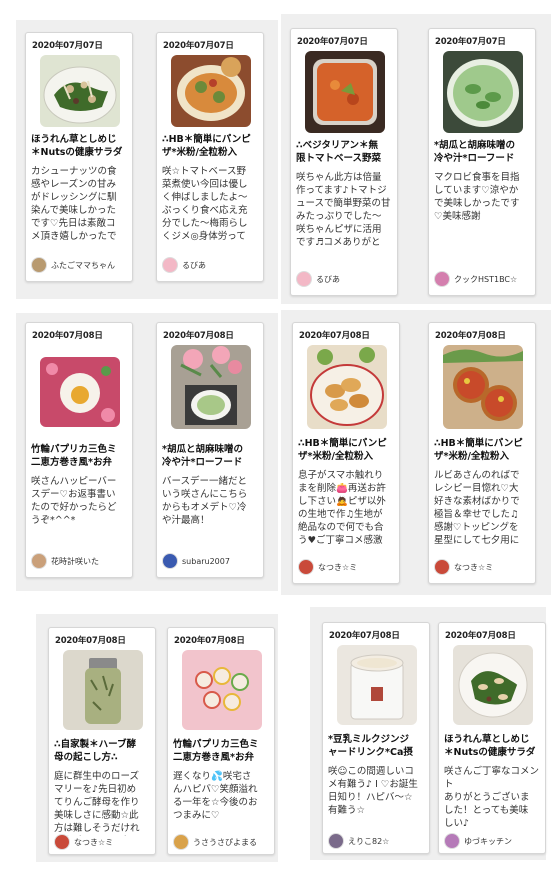 The image size is (559, 869). I want to click on user-info: うさうさぴよまる, so click(222, 842).